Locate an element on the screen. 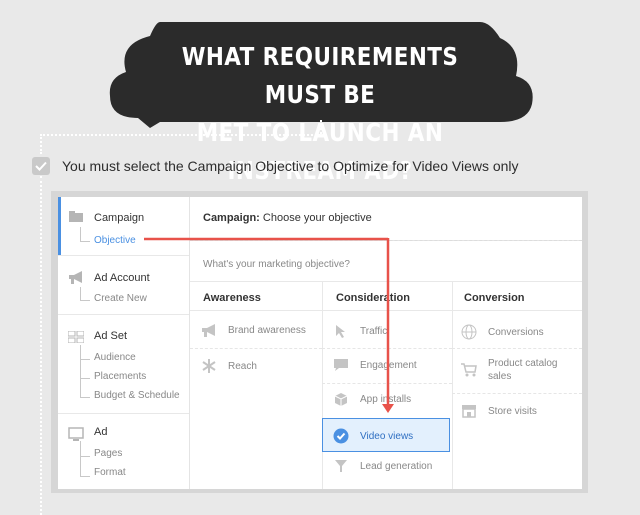 The height and width of the screenshot is (515, 640). pointer-arrow is located at coordinates (269, 325).